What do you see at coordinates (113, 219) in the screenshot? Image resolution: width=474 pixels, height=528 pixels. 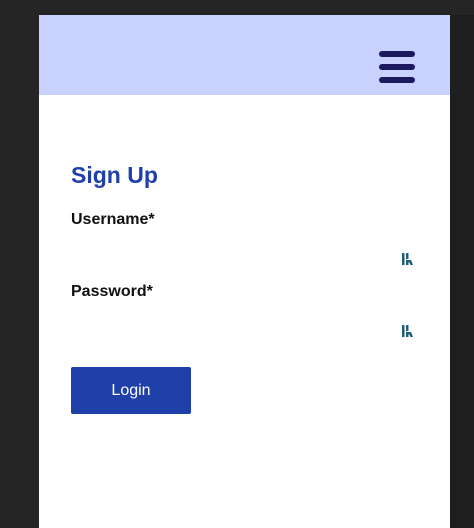 I see `username-label: Username*` at bounding box center [113, 219].